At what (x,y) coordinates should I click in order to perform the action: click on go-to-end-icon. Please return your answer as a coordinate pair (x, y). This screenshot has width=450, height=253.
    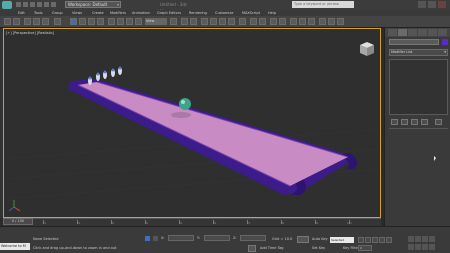
    Looking at the image, I should click on (389, 240).